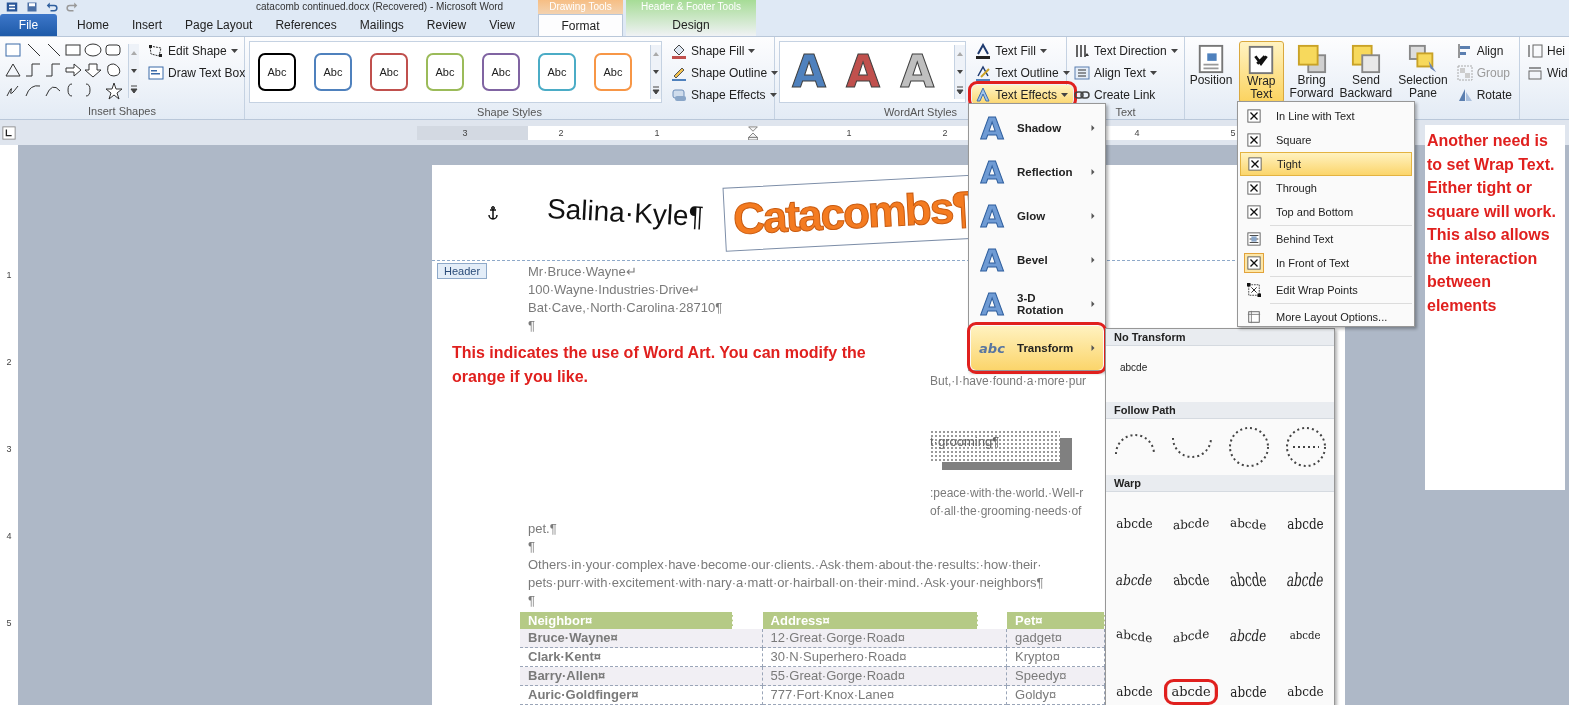 The width and height of the screenshot is (1569, 705). What do you see at coordinates (306, 25) in the screenshot?
I see `ribbon-tab: References` at bounding box center [306, 25].